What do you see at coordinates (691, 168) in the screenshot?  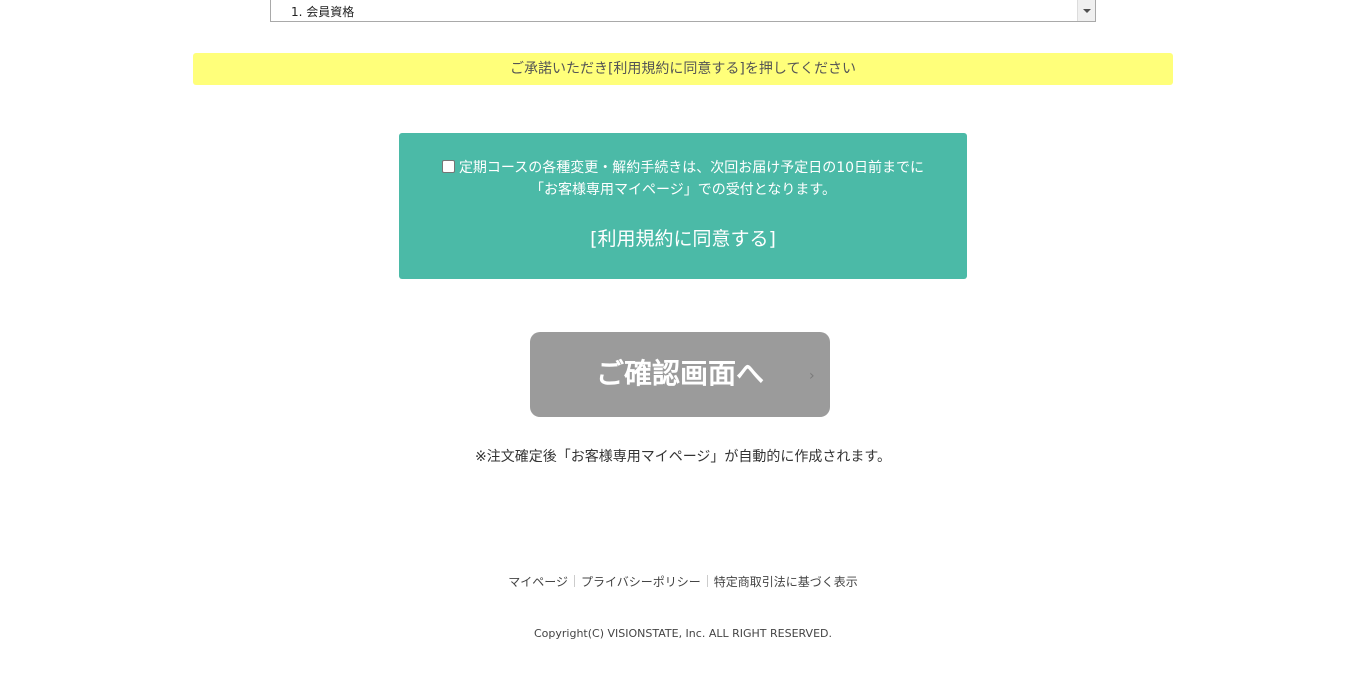 I see `agree-text-1: 定期コースの各種変更・解約手続きは、次回お届け予定日の10日前までに` at bounding box center [691, 168].